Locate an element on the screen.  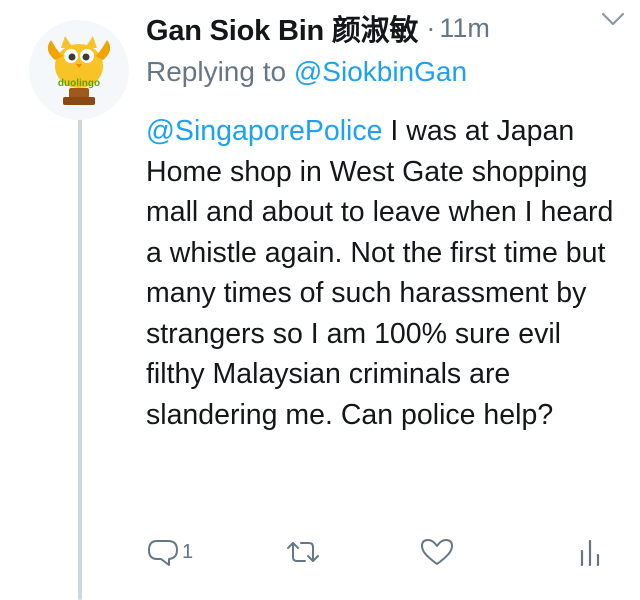
analytics-button is located at coordinates (590, 552).